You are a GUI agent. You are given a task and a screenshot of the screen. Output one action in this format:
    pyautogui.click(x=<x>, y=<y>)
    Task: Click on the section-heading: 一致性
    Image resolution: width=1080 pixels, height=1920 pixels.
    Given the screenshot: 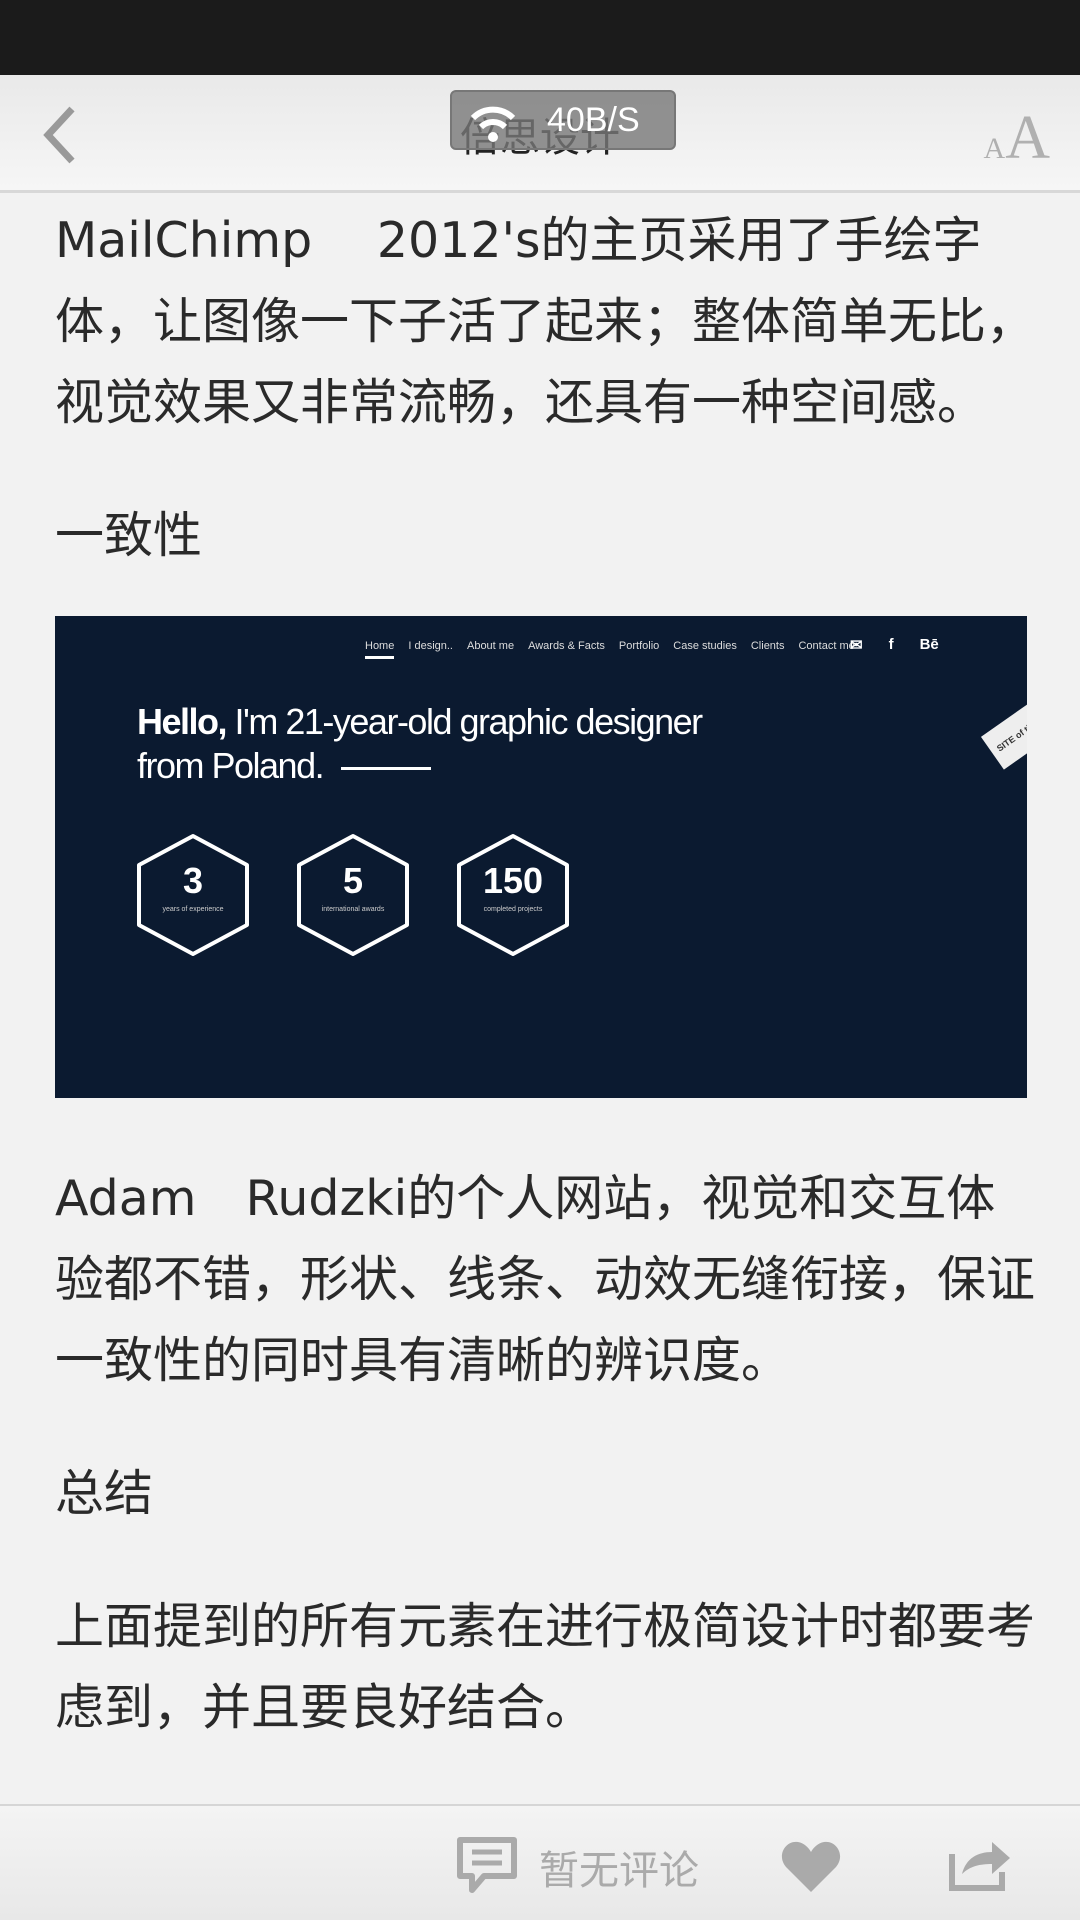 What is the action you would take?
    pyautogui.click(x=129, y=535)
    